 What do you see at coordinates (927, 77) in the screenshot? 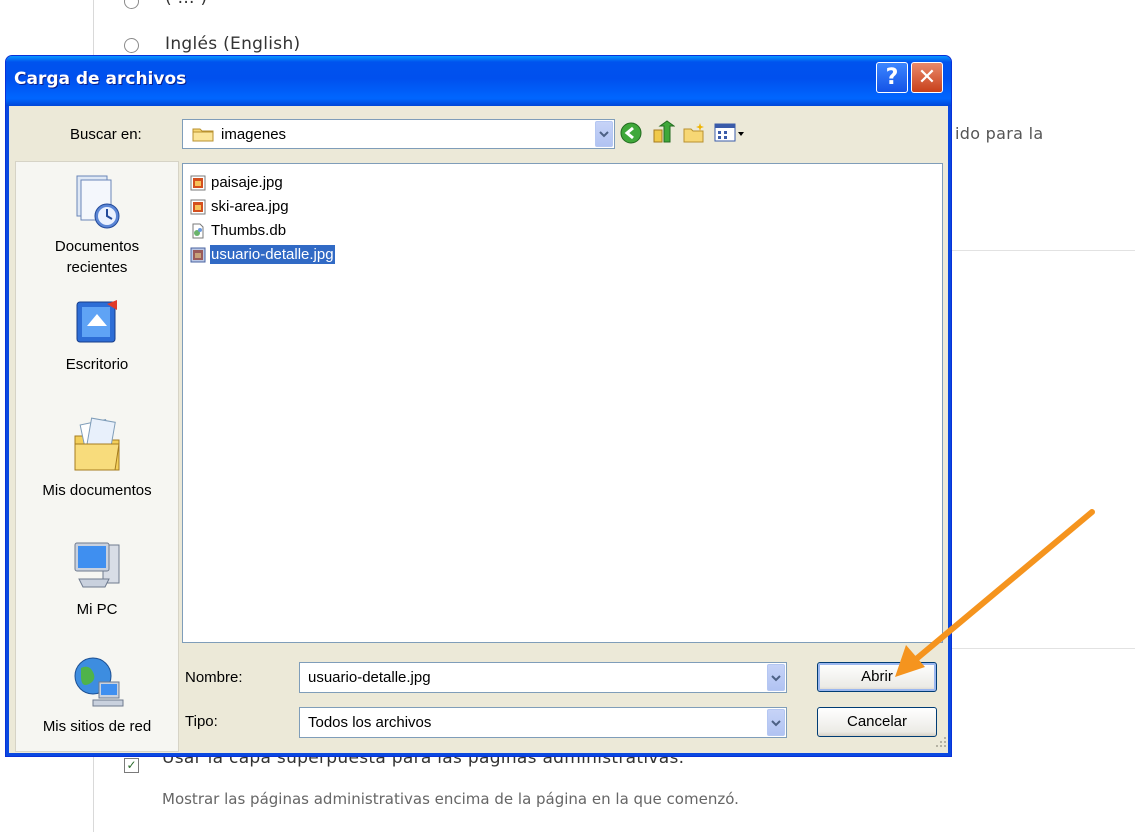
I see `close-button: ✕` at bounding box center [927, 77].